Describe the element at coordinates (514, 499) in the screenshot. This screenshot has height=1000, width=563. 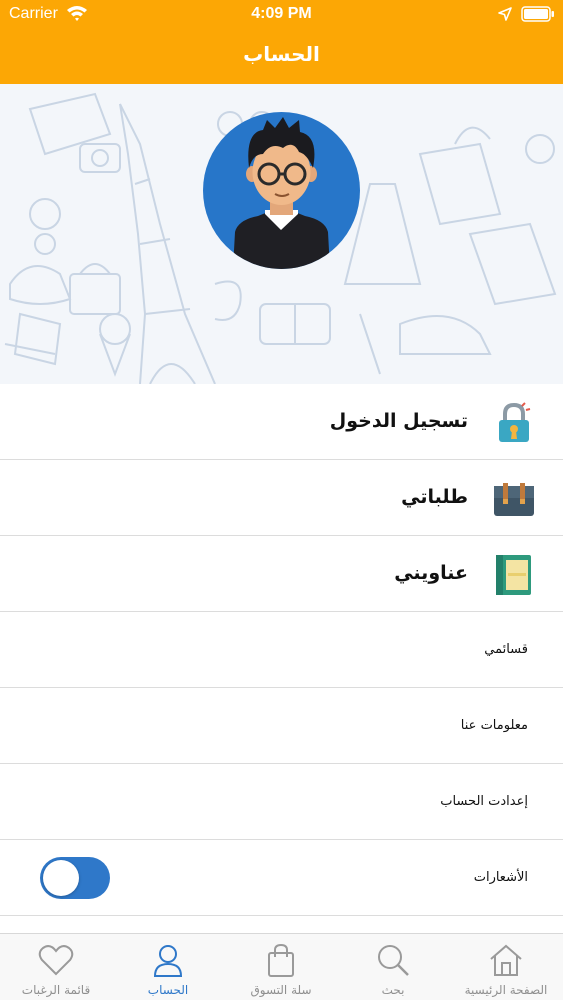
I see `briefcase-icon` at that location.